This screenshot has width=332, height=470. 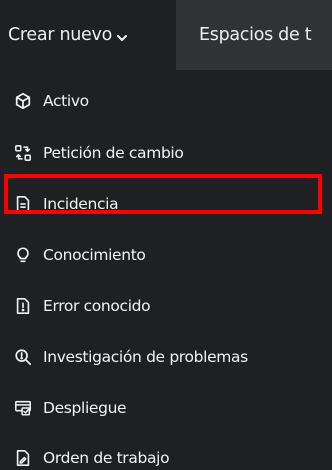 I want to click on menu-item-investigacion-de-problemas: Investigación de problemas, so click(x=166, y=357).